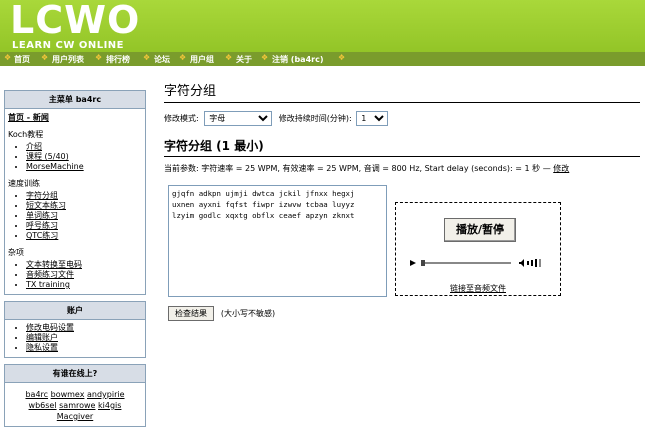  I want to click on section-title: 字符分组 (1 最小), so click(402, 147).